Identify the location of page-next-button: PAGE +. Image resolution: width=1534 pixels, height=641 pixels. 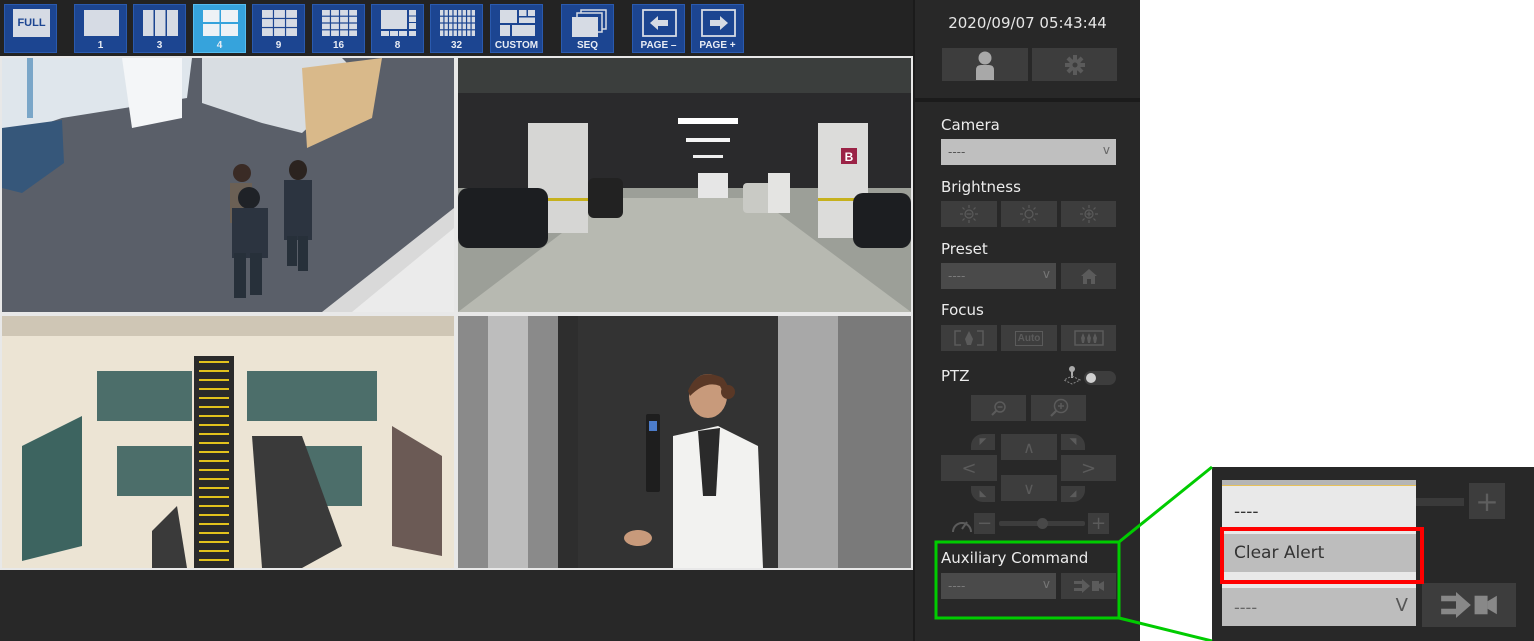
(717, 28).